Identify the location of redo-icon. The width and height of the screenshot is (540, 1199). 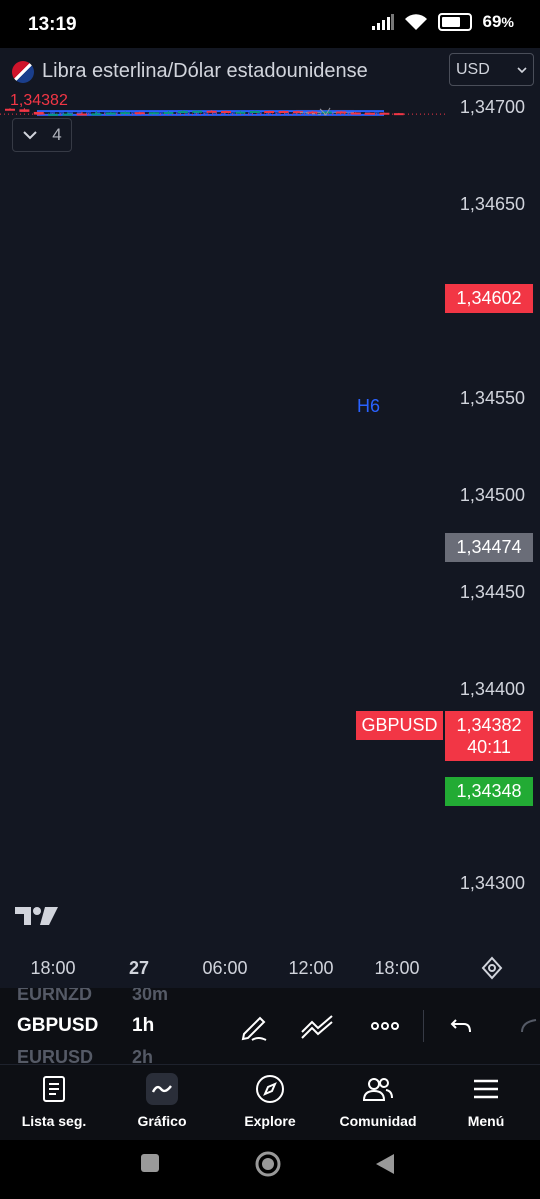
(529, 1026).